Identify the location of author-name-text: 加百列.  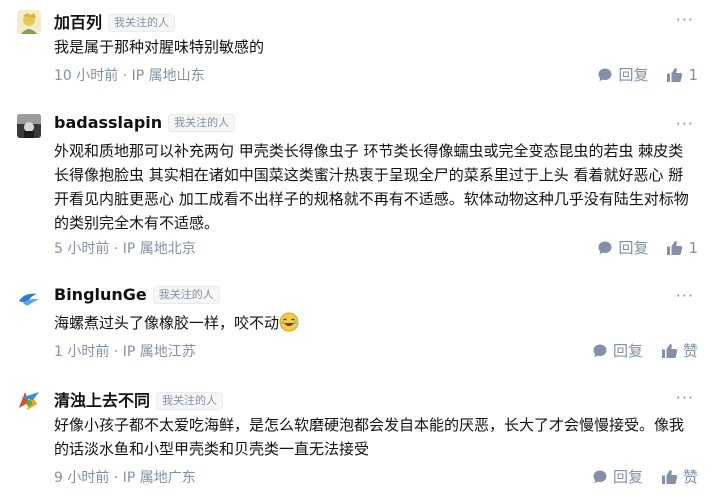
(78, 22).